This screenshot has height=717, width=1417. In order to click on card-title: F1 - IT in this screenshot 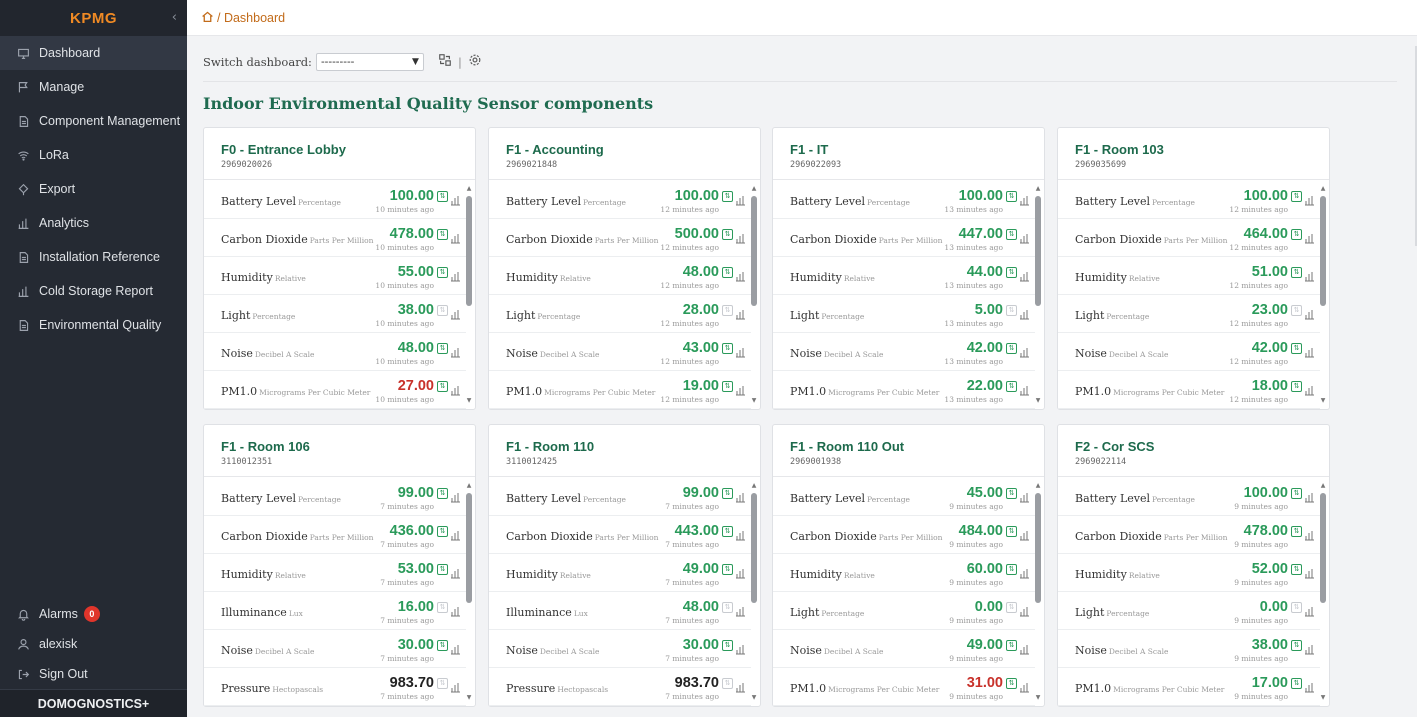, I will do `click(917, 149)`.